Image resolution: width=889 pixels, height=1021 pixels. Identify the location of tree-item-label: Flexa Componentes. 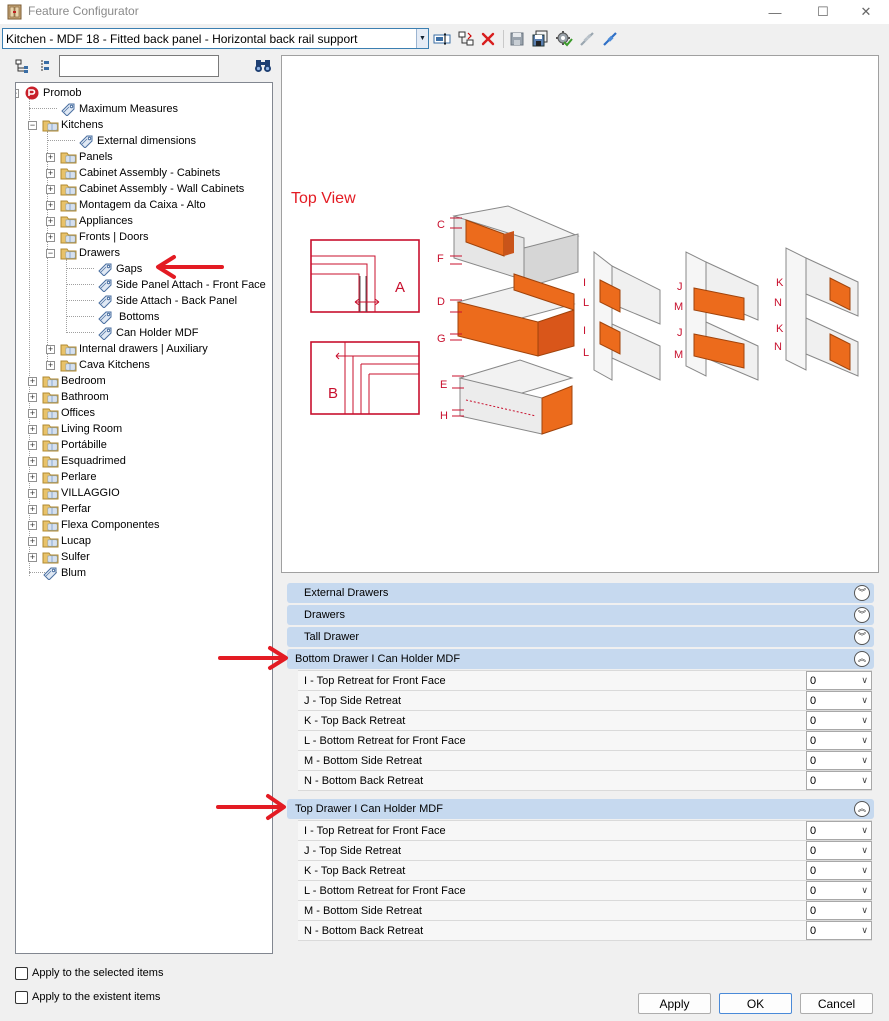
(110, 525).